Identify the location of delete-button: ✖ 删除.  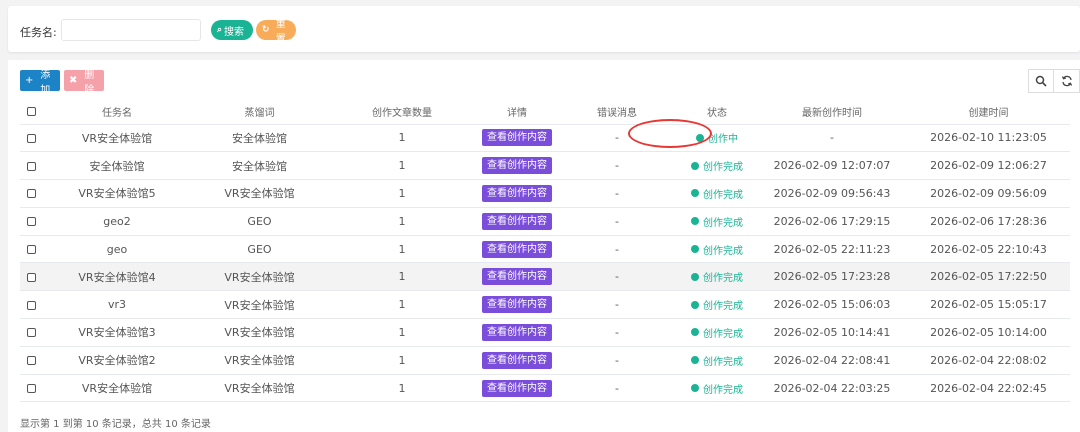
(84, 83).